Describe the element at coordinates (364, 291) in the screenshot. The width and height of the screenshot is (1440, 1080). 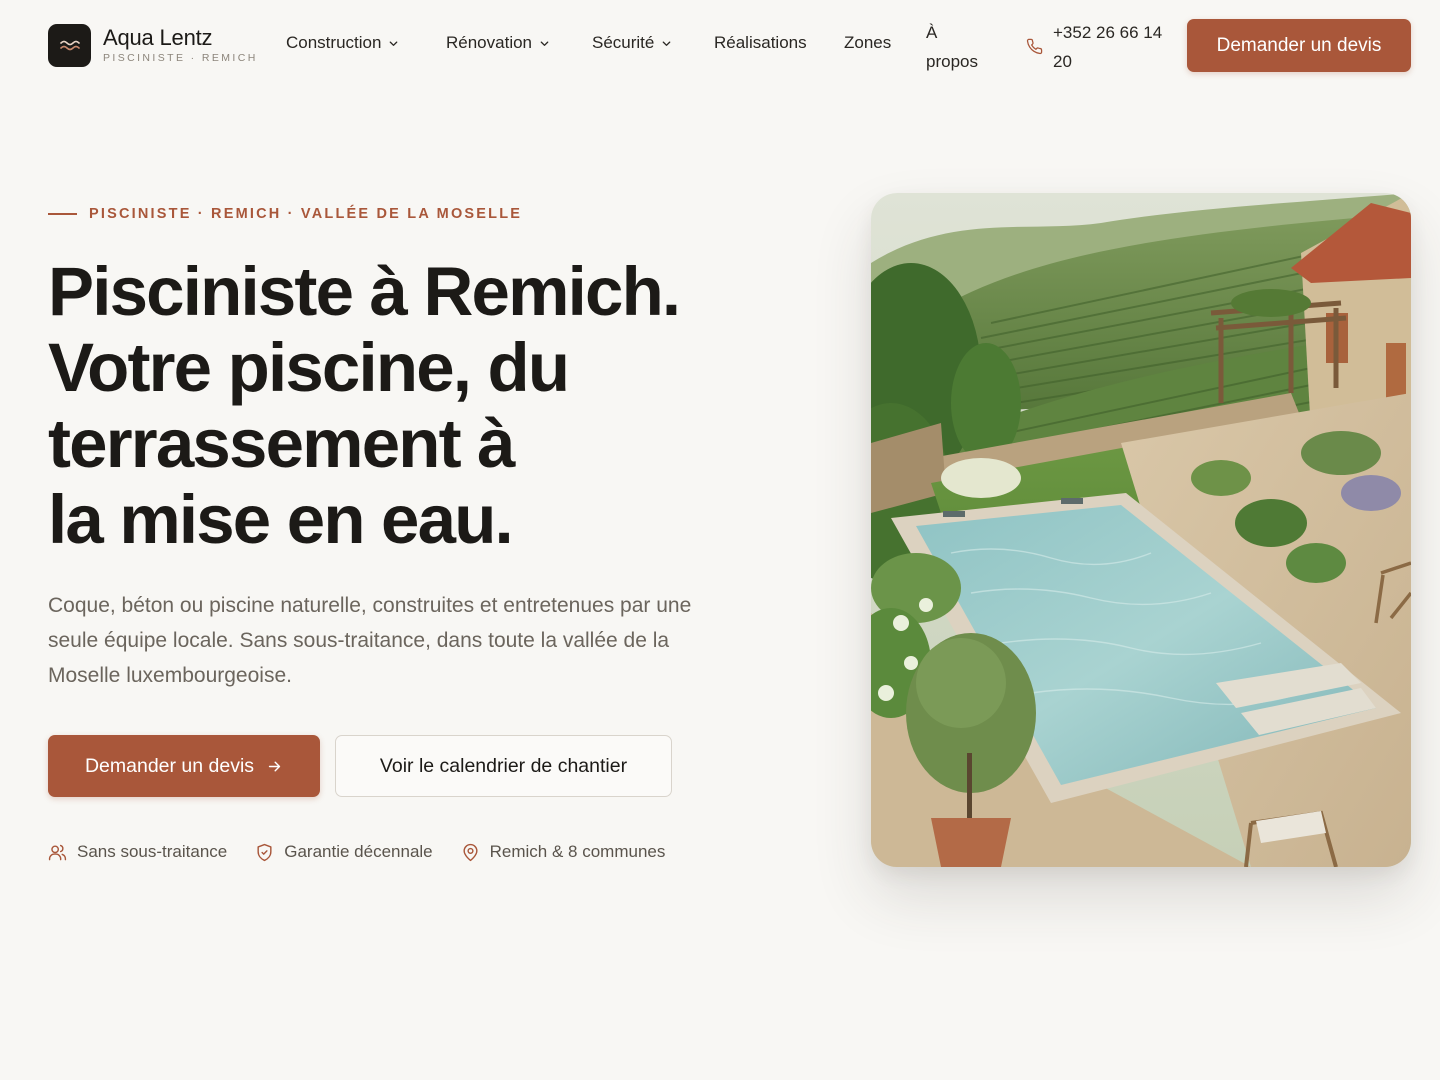
I see `hero-title-line: Pisciniste à Remich.` at that location.